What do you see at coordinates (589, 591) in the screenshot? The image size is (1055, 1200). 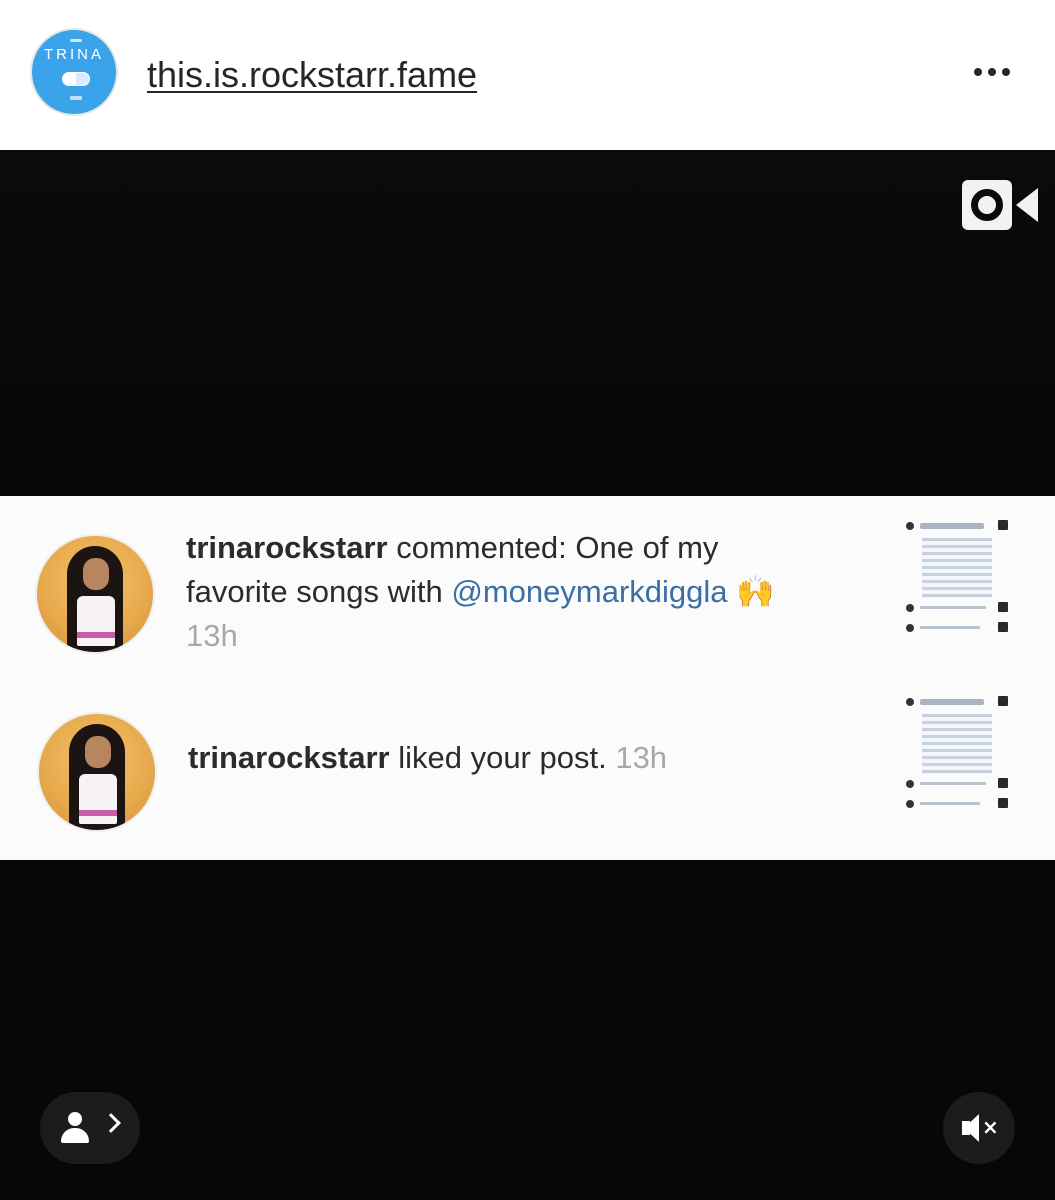 I see `mention-link: @moneymarkdiggla` at bounding box center [589, 591].